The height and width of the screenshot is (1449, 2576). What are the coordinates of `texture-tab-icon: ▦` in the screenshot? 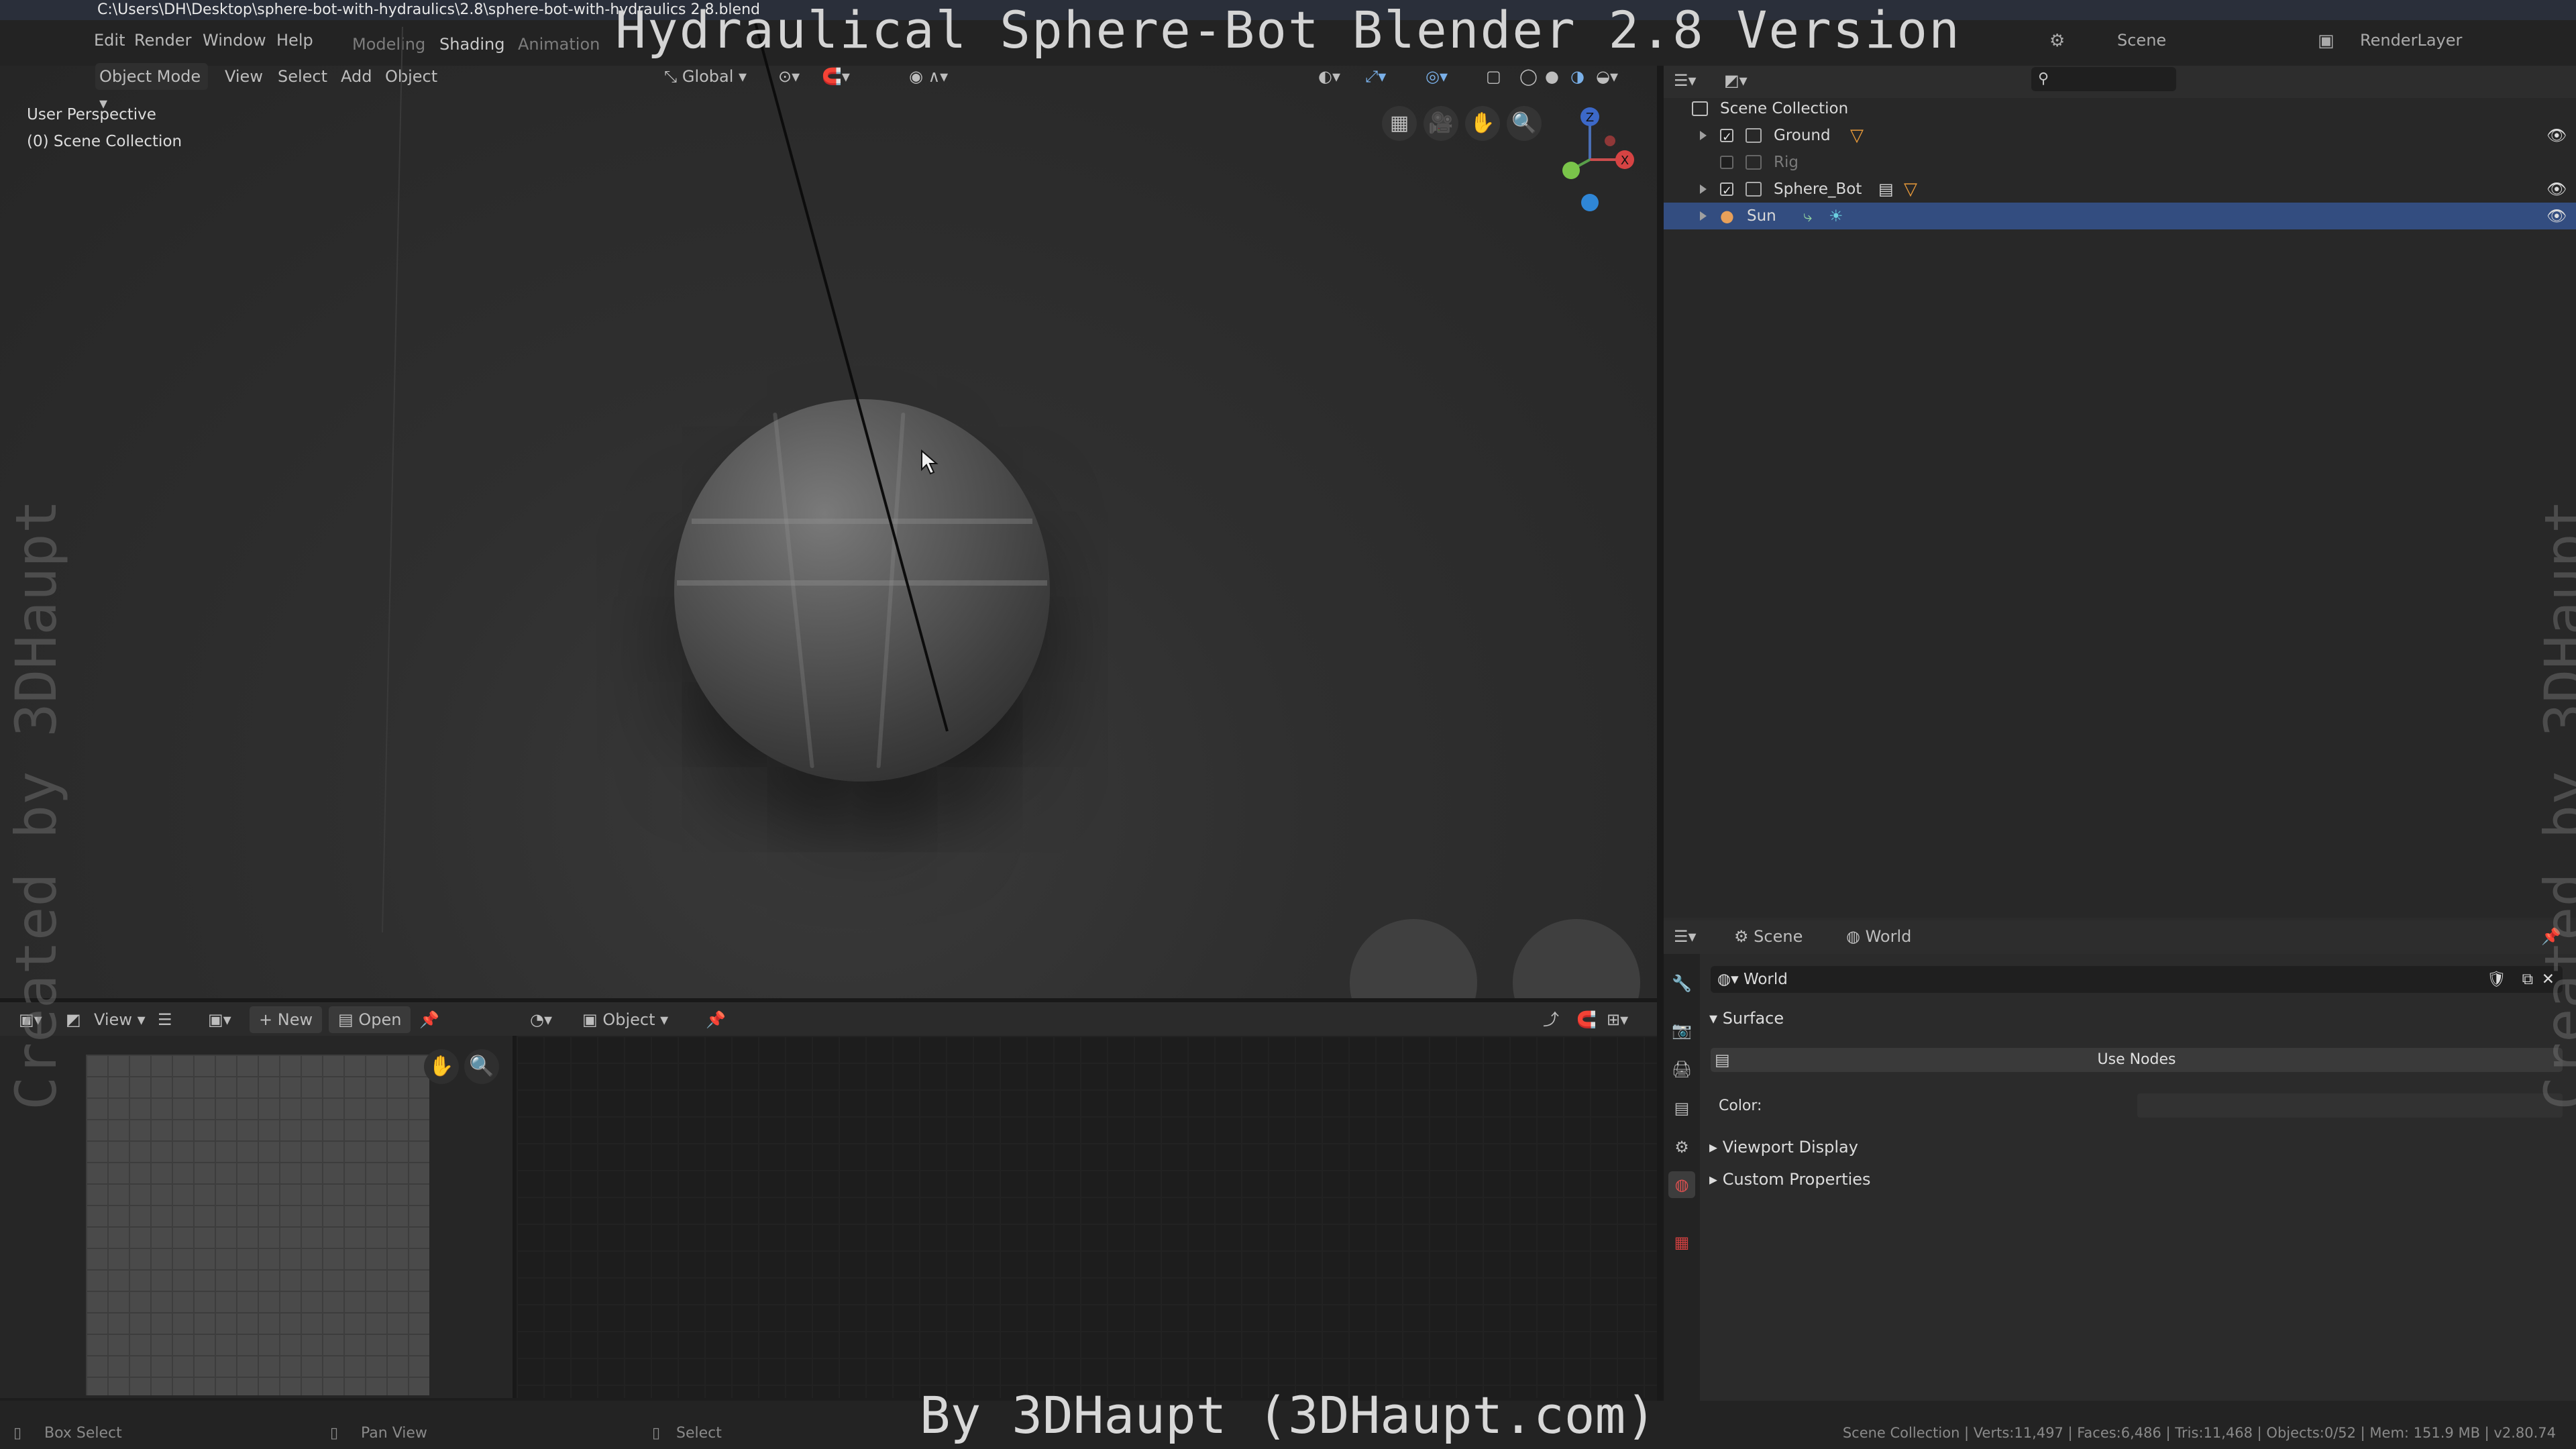 It's located at (1681, 1242).